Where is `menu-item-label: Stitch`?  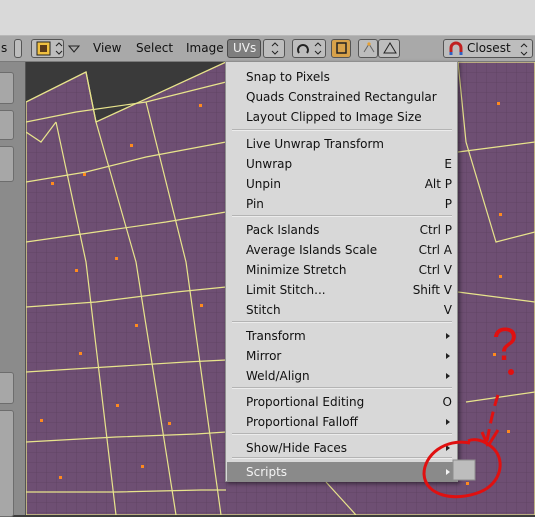
menu-item-label: Stitch is located at coordinates (263, 310).